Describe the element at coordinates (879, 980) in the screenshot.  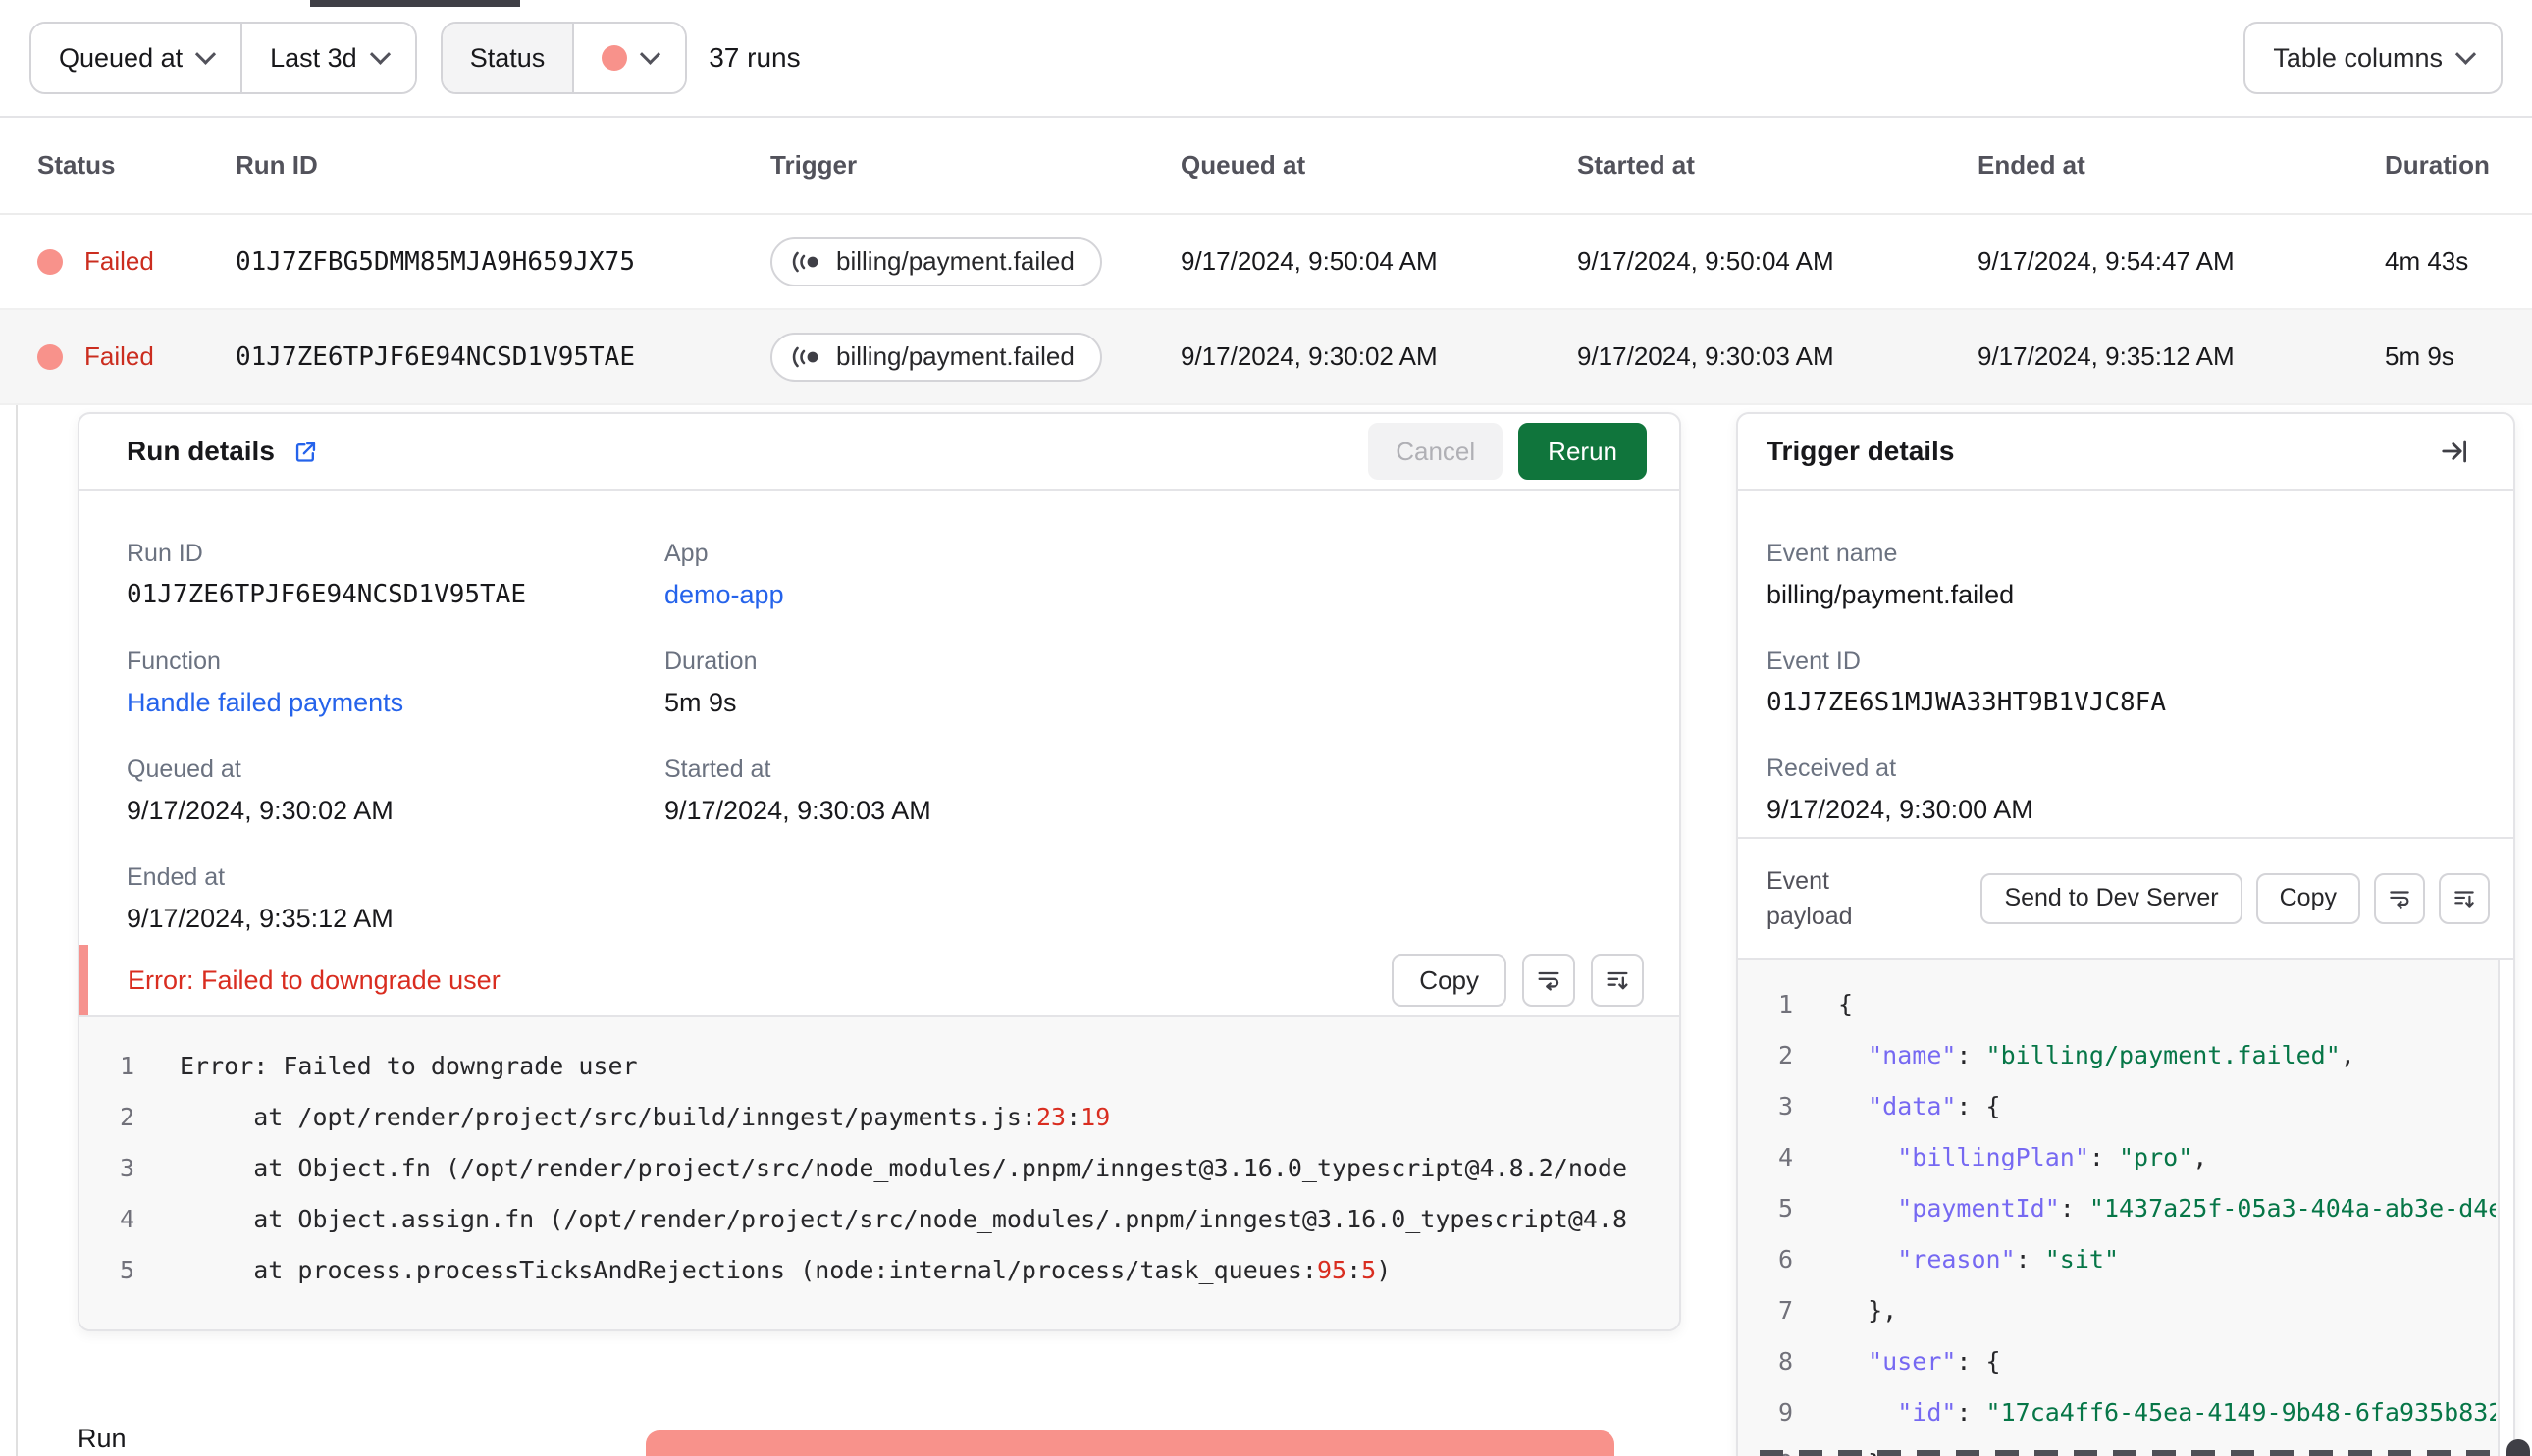
I see `error-header: Error: Failed to downgrade user Copy` at that location.